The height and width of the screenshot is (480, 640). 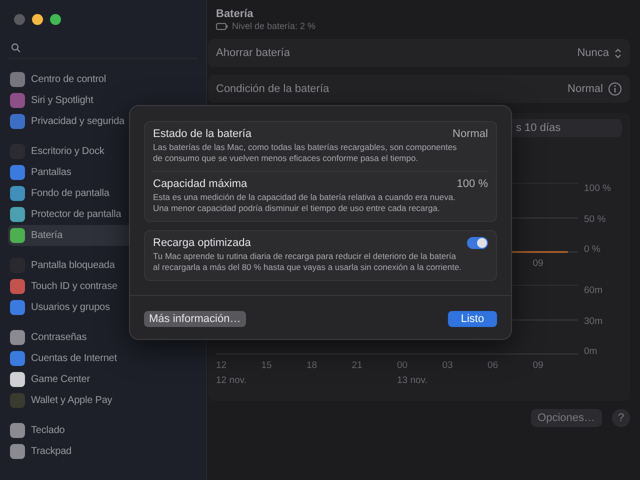 I want to click on axis-label: 0m, so click(x=591, y=351).